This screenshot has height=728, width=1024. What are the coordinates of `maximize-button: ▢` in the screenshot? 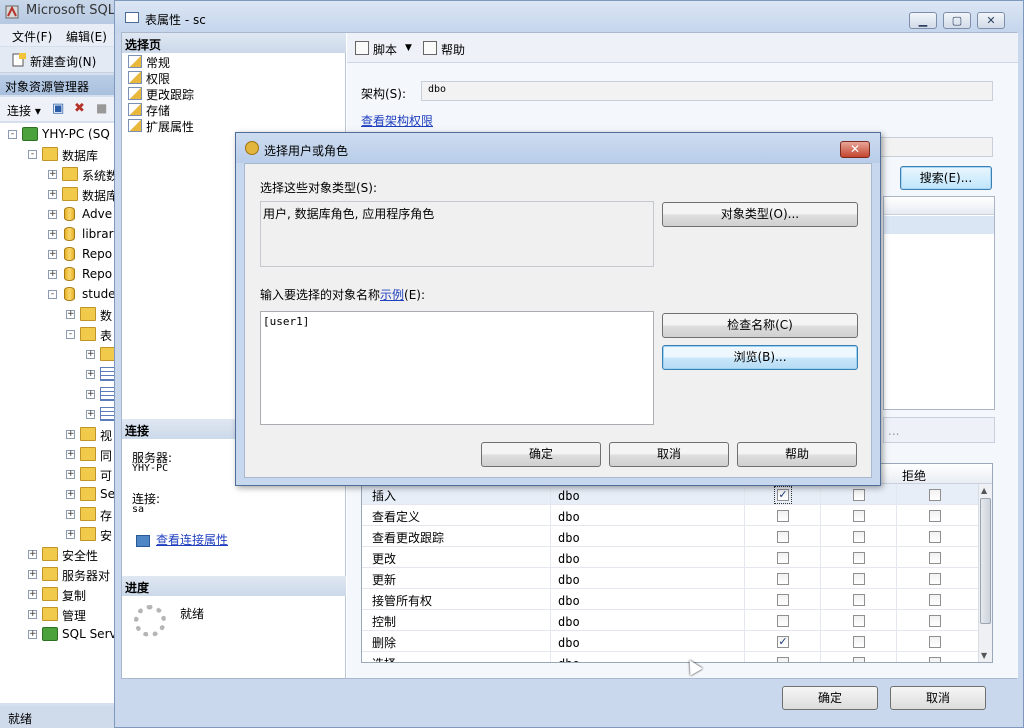 It's located at (957, 20).